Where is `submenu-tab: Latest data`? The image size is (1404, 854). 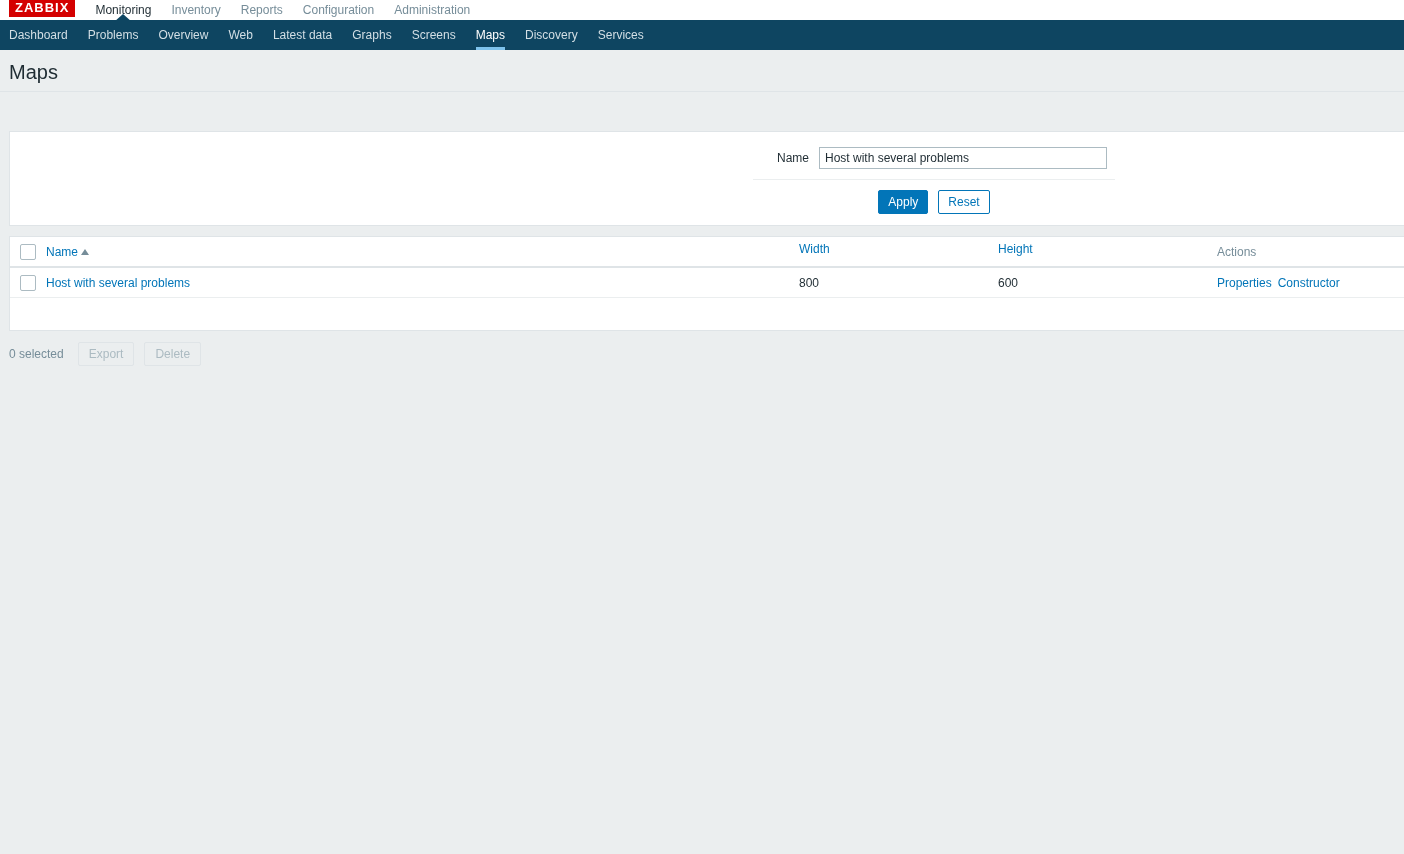 submenu-tab: Latest data is located at coordinates (302, 35).